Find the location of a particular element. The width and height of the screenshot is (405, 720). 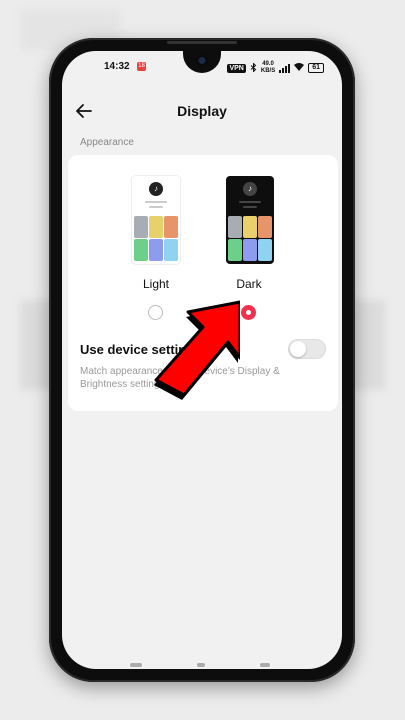

status-time: 14:32 is located at coordinates (117, 66).